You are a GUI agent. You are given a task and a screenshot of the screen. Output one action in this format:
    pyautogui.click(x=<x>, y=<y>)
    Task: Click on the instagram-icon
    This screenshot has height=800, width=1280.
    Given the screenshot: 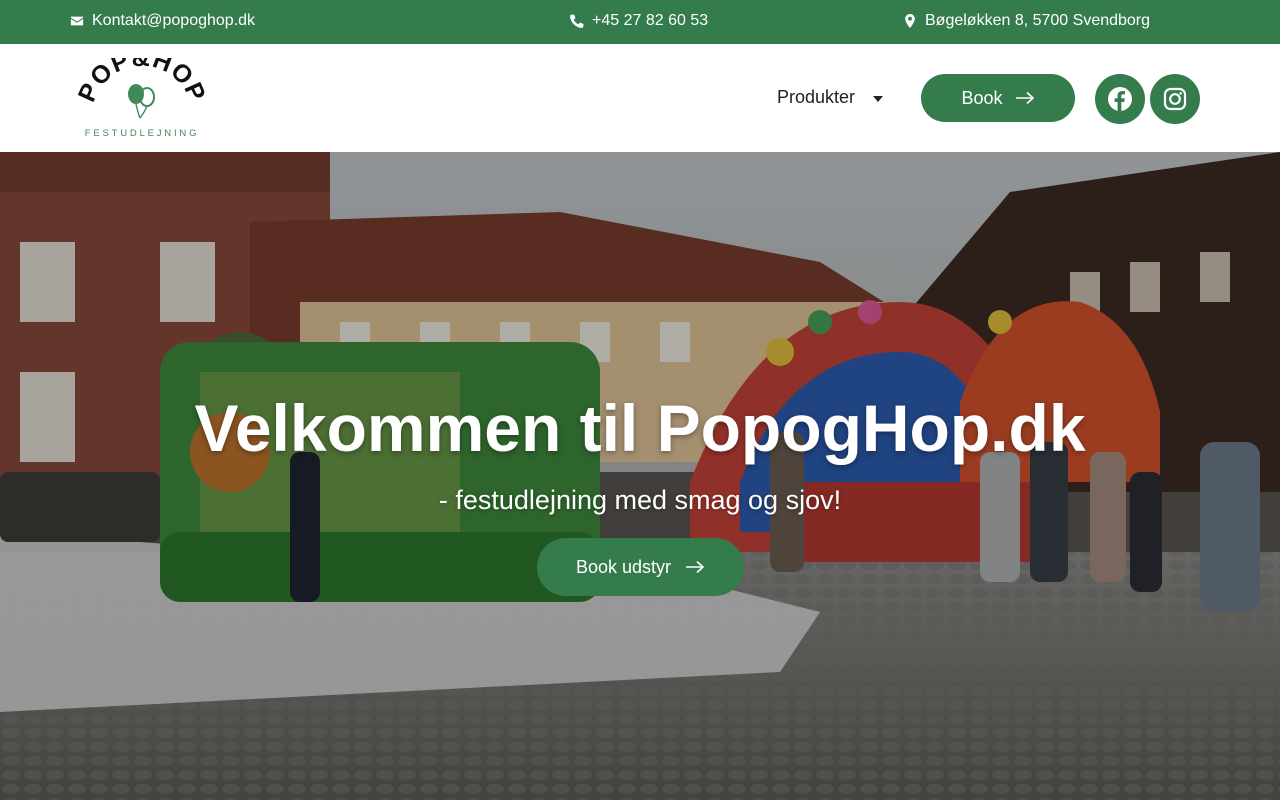 What is the action you would take?
    pyautogui.click(x=1175, y=99)
    